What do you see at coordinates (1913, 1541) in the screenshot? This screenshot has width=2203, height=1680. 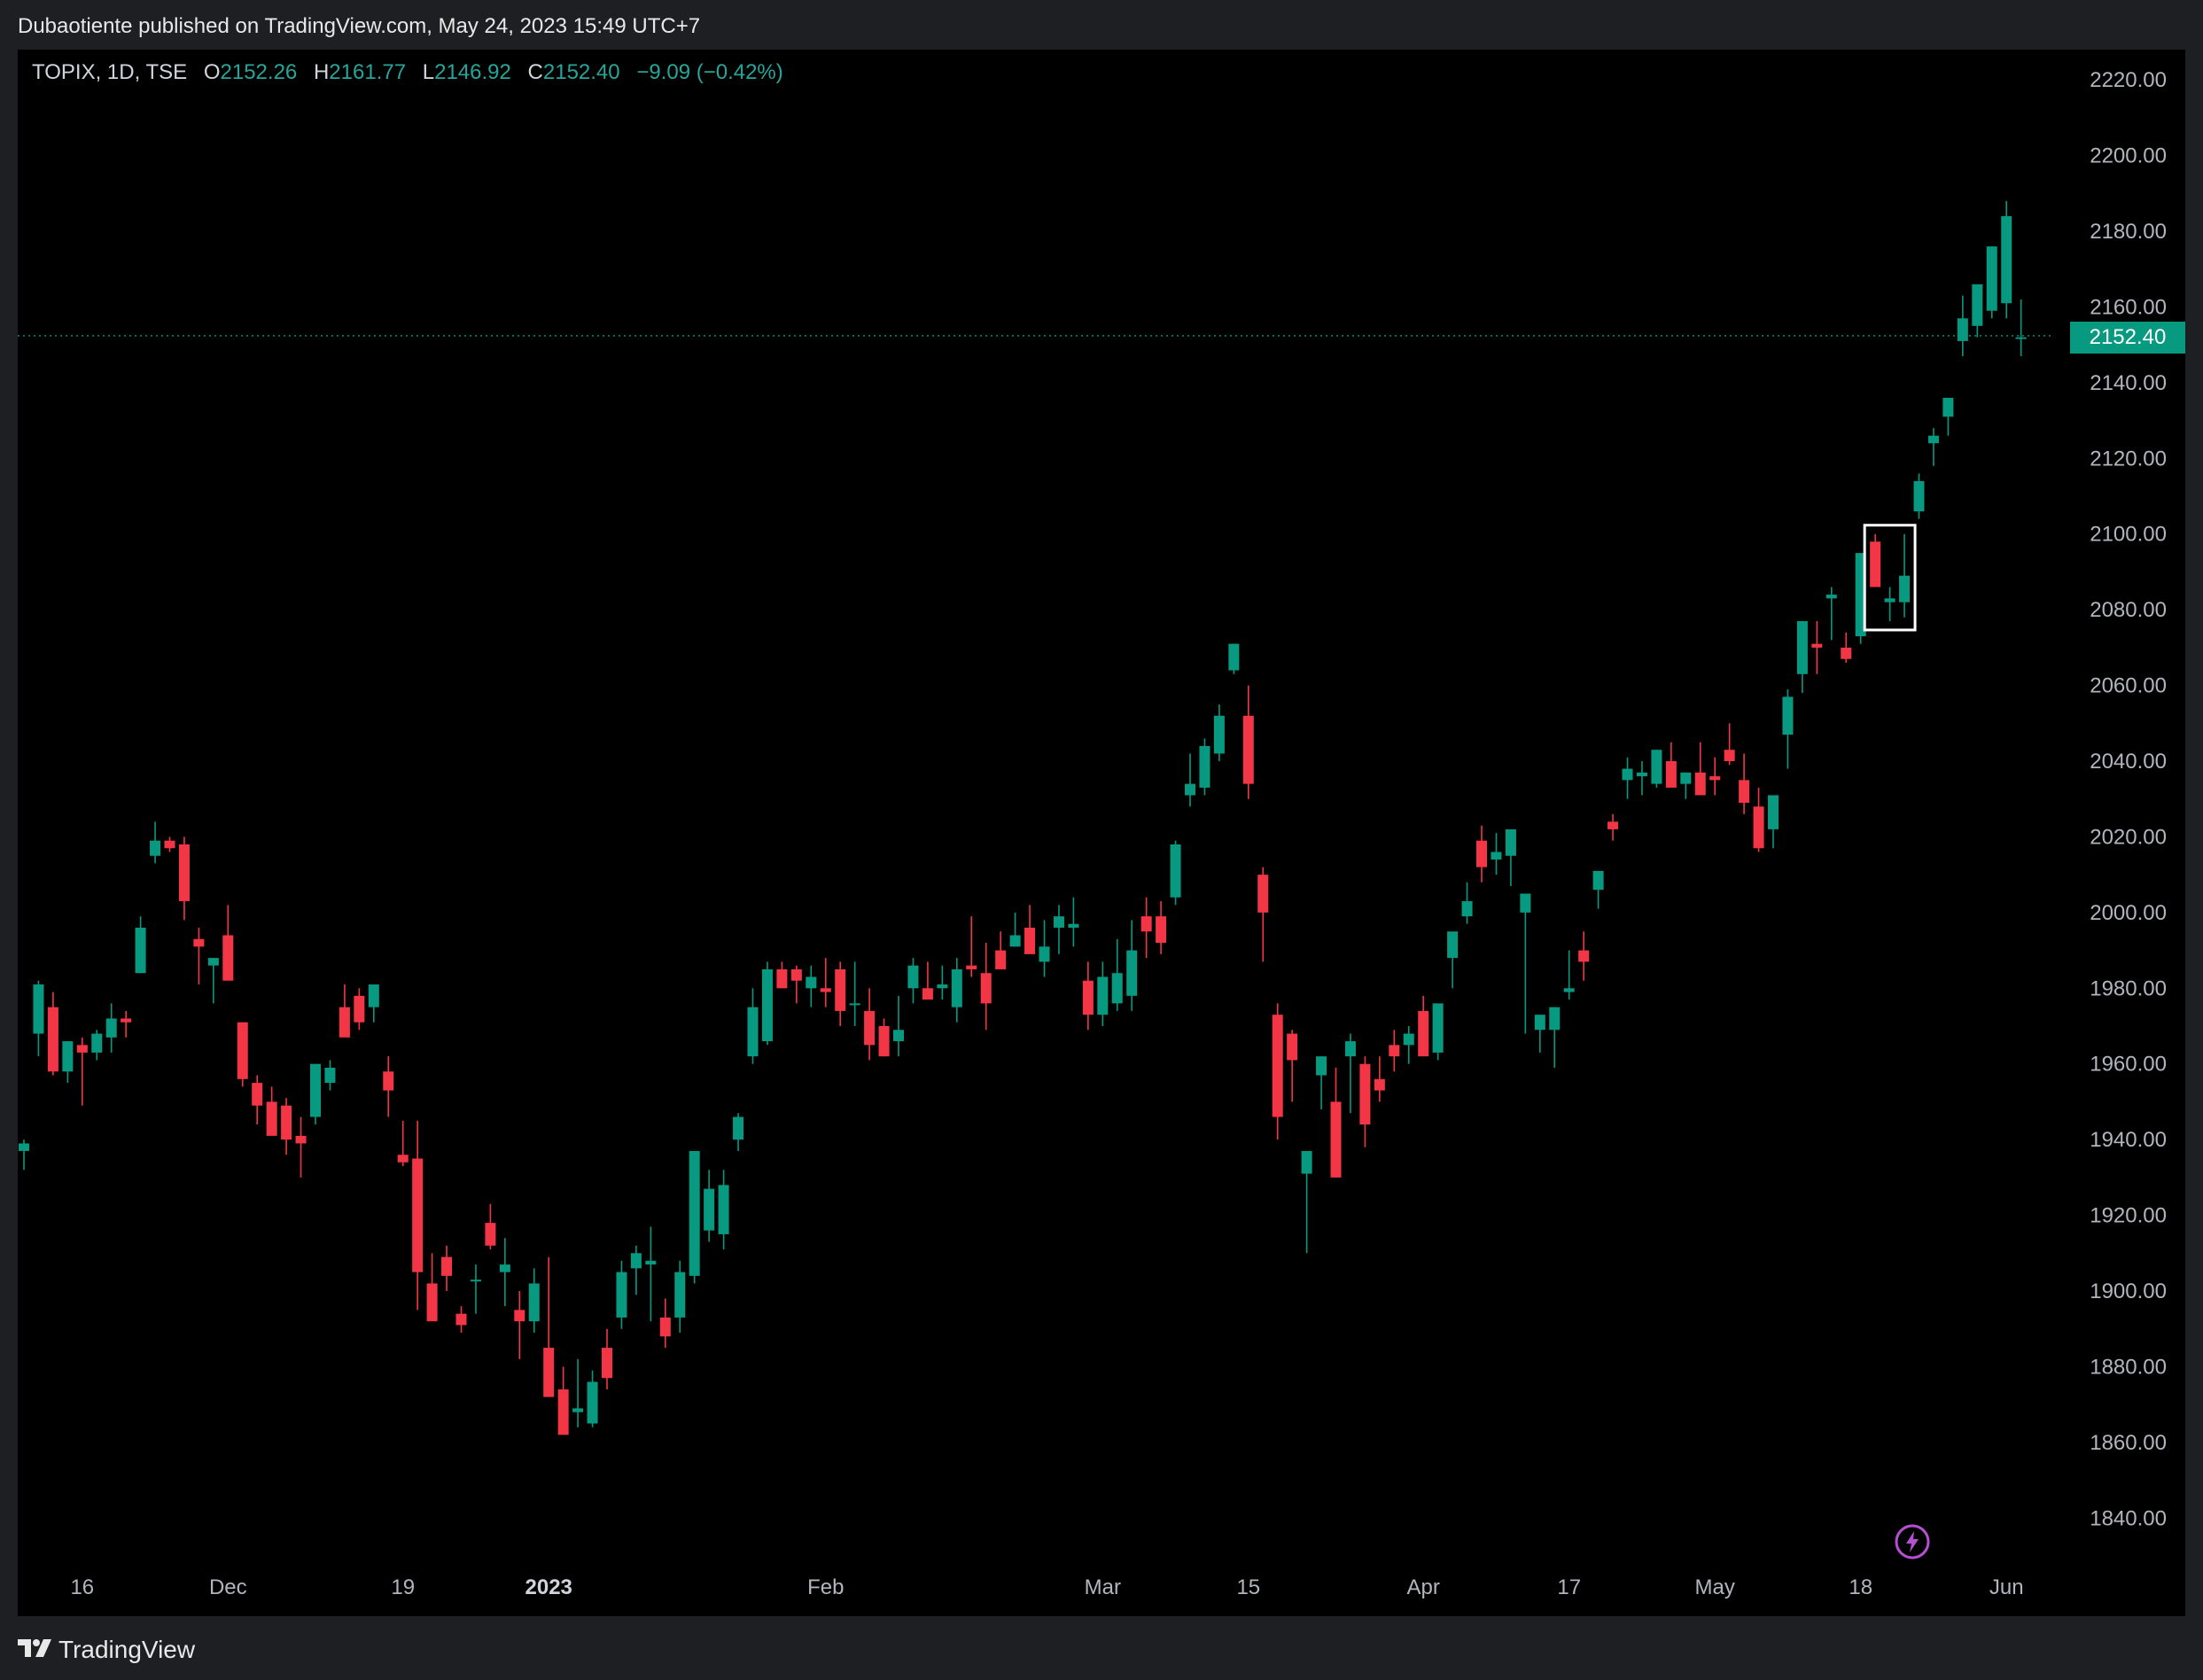 I see `lightning-icon` at bounding box center [1913, 1541].